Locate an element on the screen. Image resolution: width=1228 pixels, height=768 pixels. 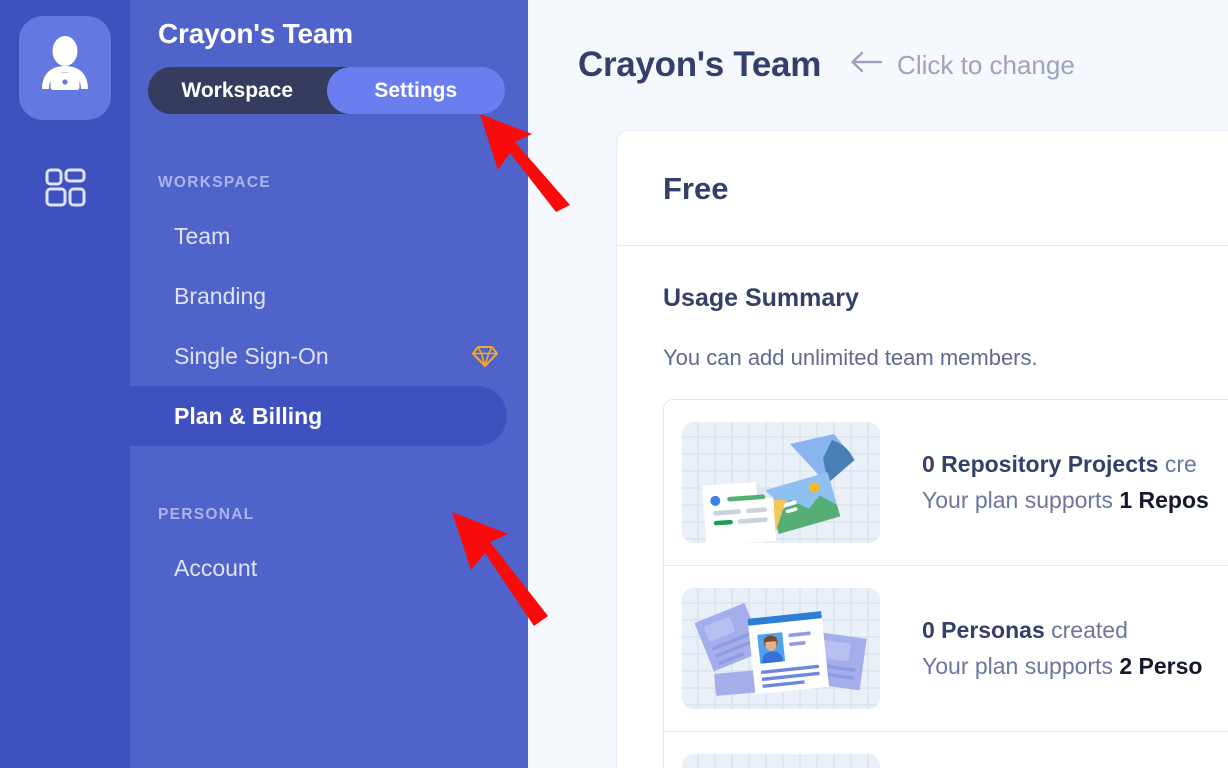
dashboard-grid-icon is located at coordinates (65, 187).